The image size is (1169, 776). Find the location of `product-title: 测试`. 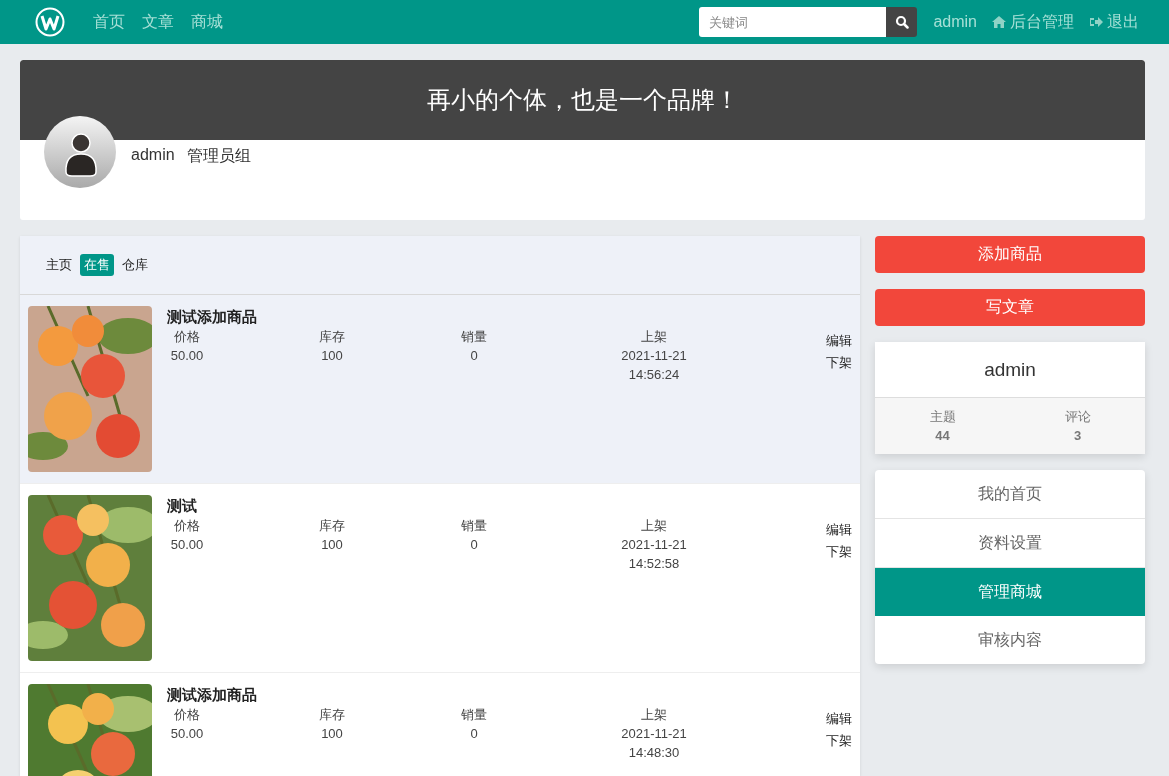

product-title: 测试 is located at coordinates (496, 506).